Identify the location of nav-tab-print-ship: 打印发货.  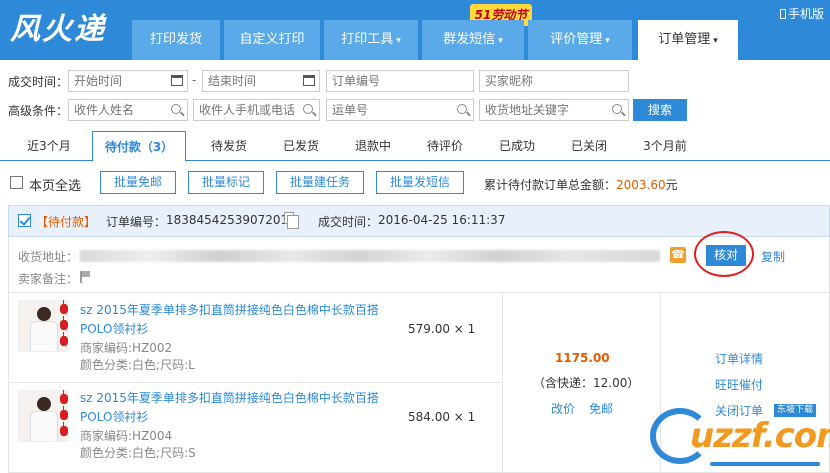
(176, 40).